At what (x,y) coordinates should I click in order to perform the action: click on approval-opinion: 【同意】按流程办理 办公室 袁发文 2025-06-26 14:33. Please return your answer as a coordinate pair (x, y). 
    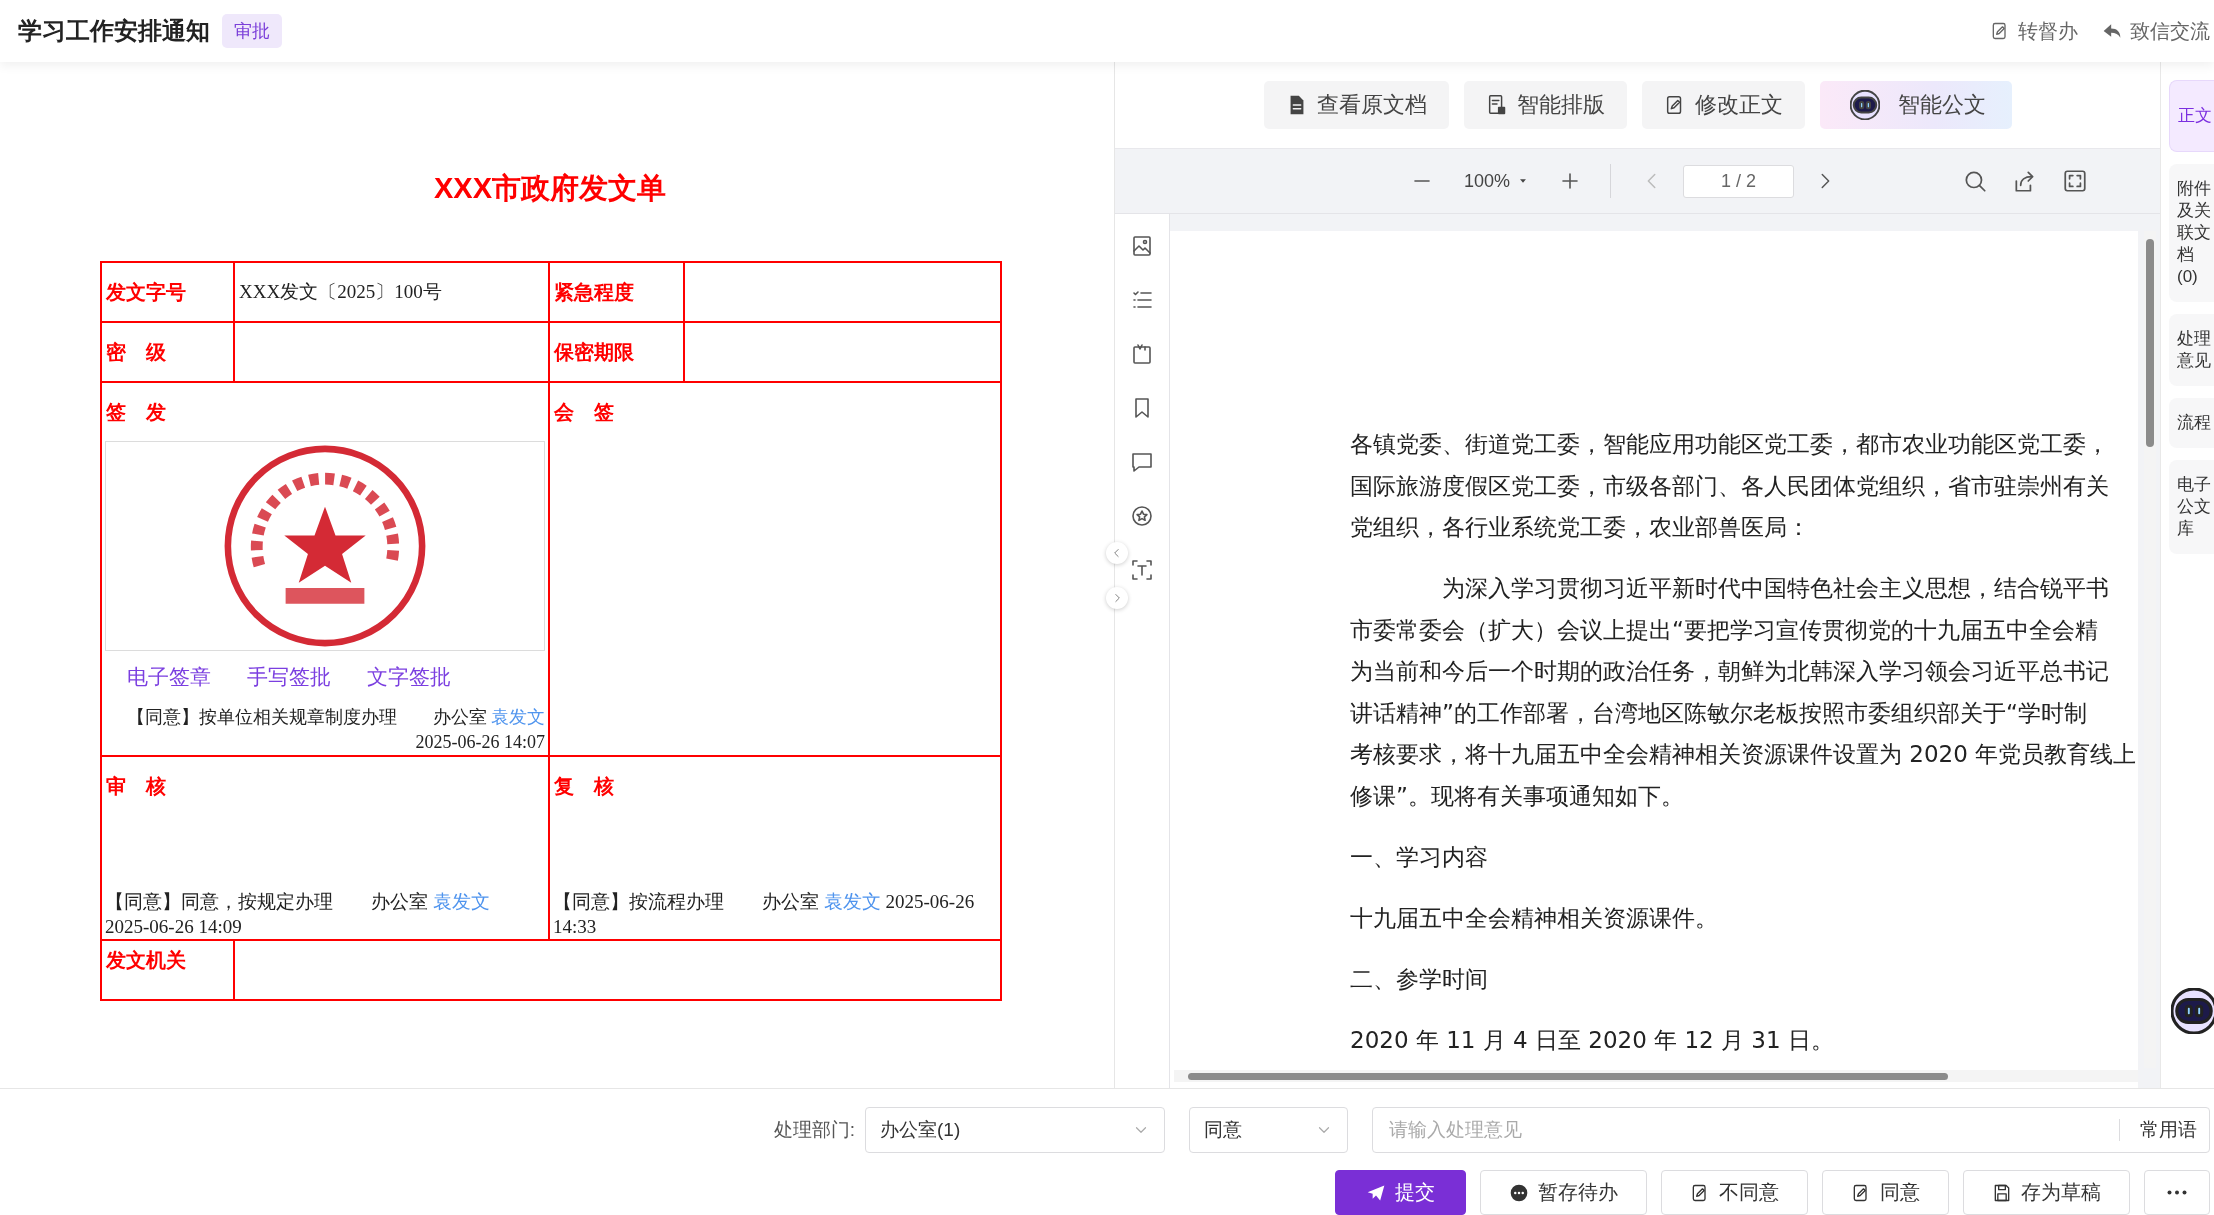
    Looking at the image, I should click on (764, 914).